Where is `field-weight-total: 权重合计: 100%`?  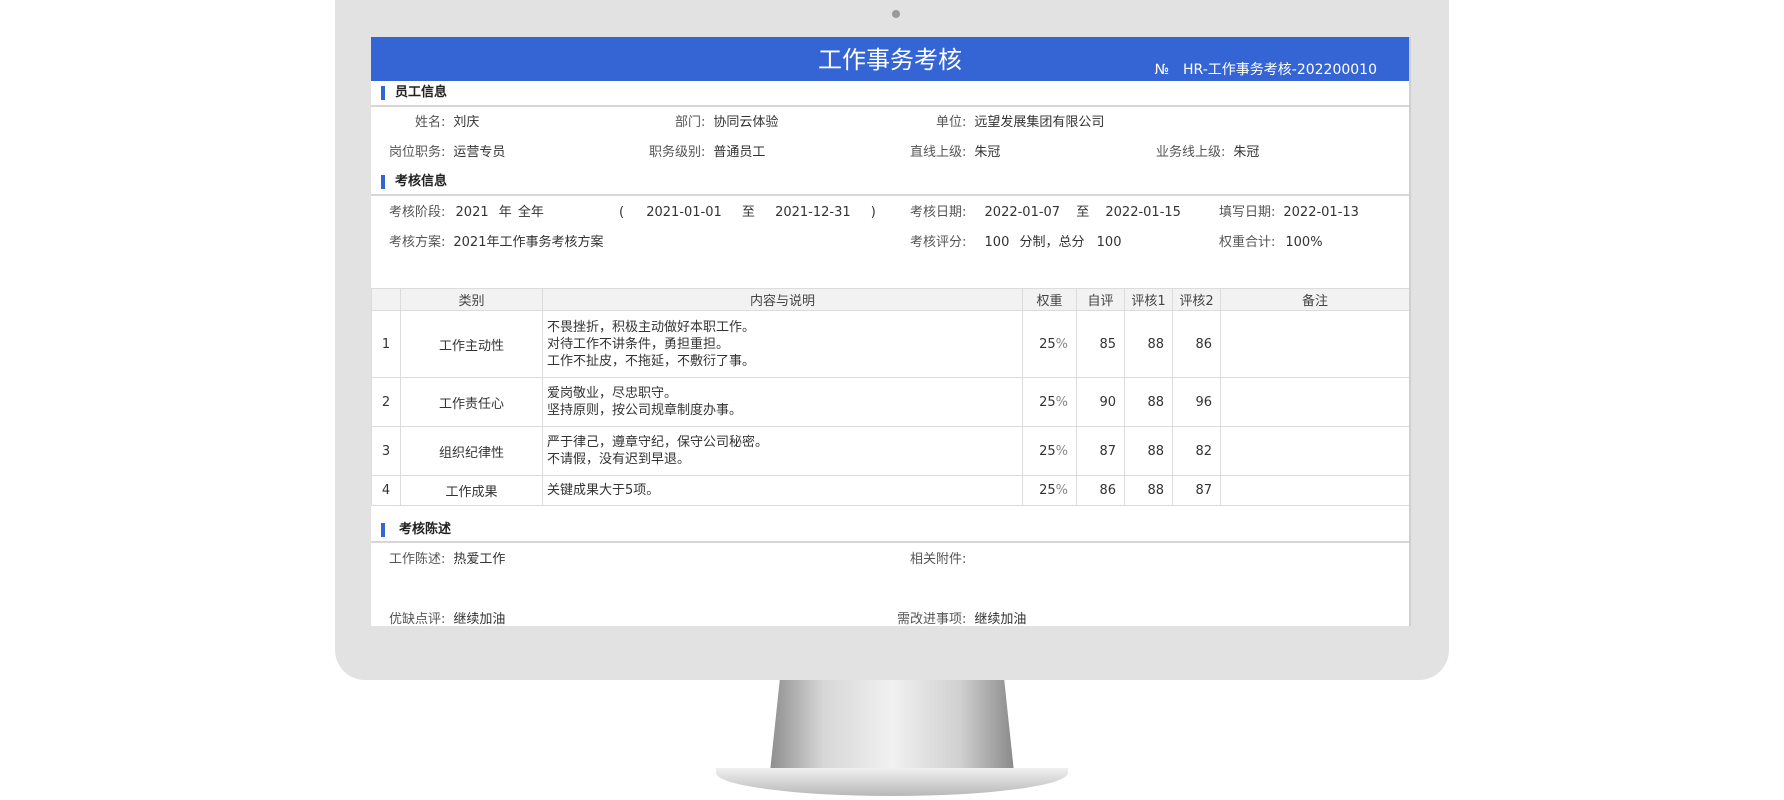 field-weight-total: 权重合计: 100% is located at coordinates (1271, 240).